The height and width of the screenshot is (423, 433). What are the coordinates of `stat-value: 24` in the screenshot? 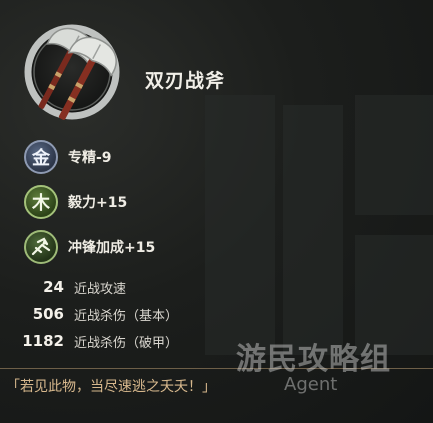 It's located at (53, 287).